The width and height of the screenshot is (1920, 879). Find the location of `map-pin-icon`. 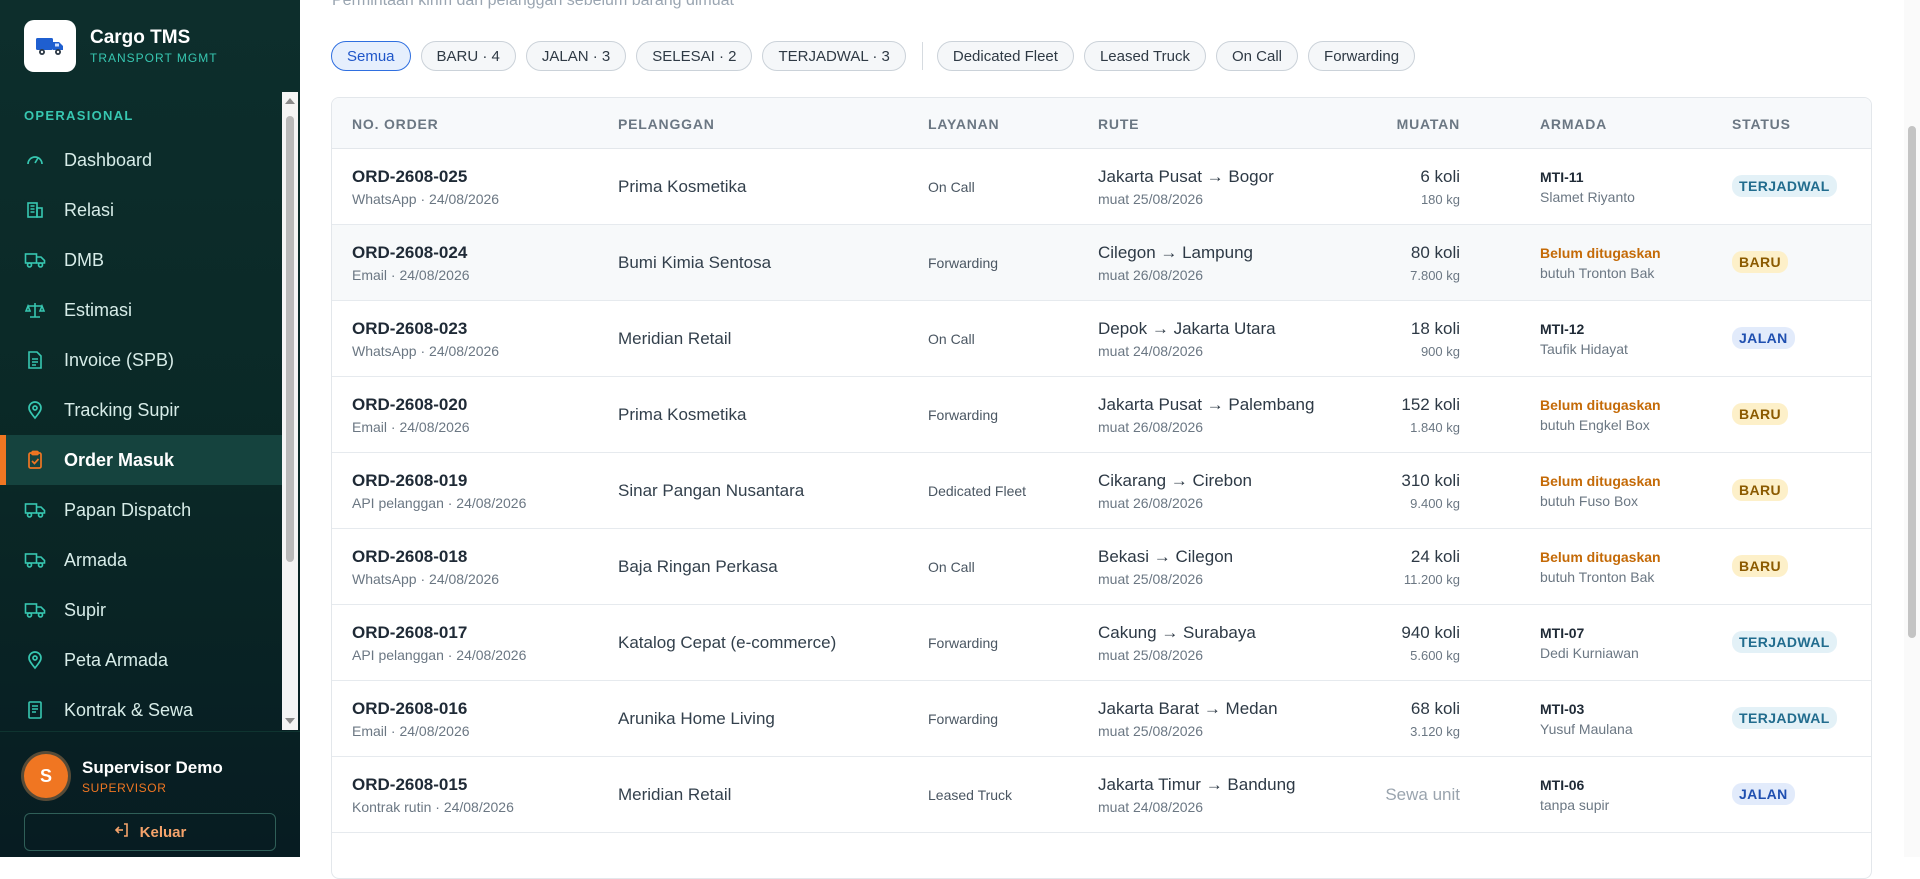

map-pin-icon is located at coordinates (35, 660).